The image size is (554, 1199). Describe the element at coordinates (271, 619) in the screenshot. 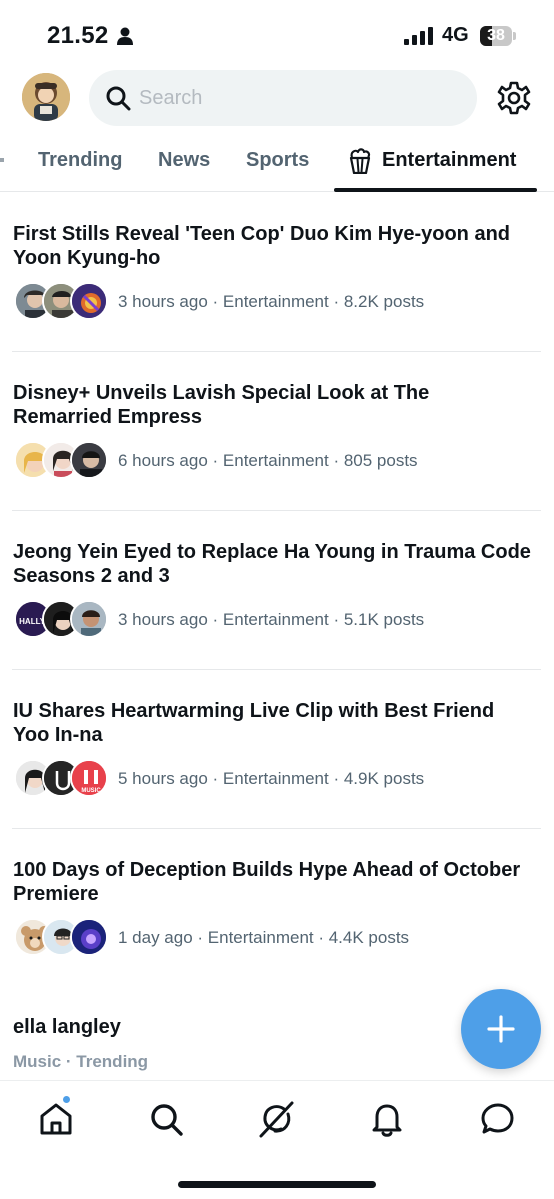

I see `trend-meta: 3 hours ago · Entertainment · 5.1K posts` at that location.